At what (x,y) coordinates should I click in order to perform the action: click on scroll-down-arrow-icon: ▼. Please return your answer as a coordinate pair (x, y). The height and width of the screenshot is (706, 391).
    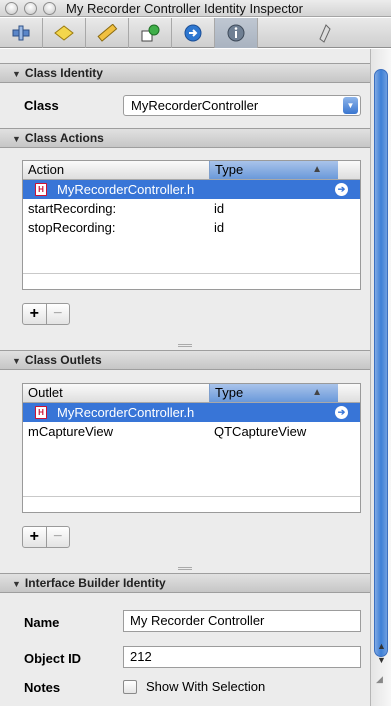
    Looking at the image, I should click on (381, 660).